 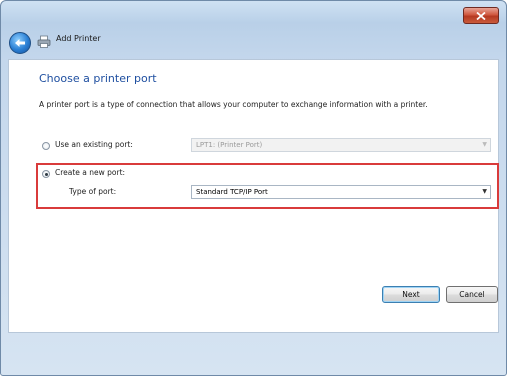 What do you see at coordinates (341, 192) in the screenshot?
I see `port-type-select: Standard TCP/IP Port ▼` at bounding box center [341, 192].